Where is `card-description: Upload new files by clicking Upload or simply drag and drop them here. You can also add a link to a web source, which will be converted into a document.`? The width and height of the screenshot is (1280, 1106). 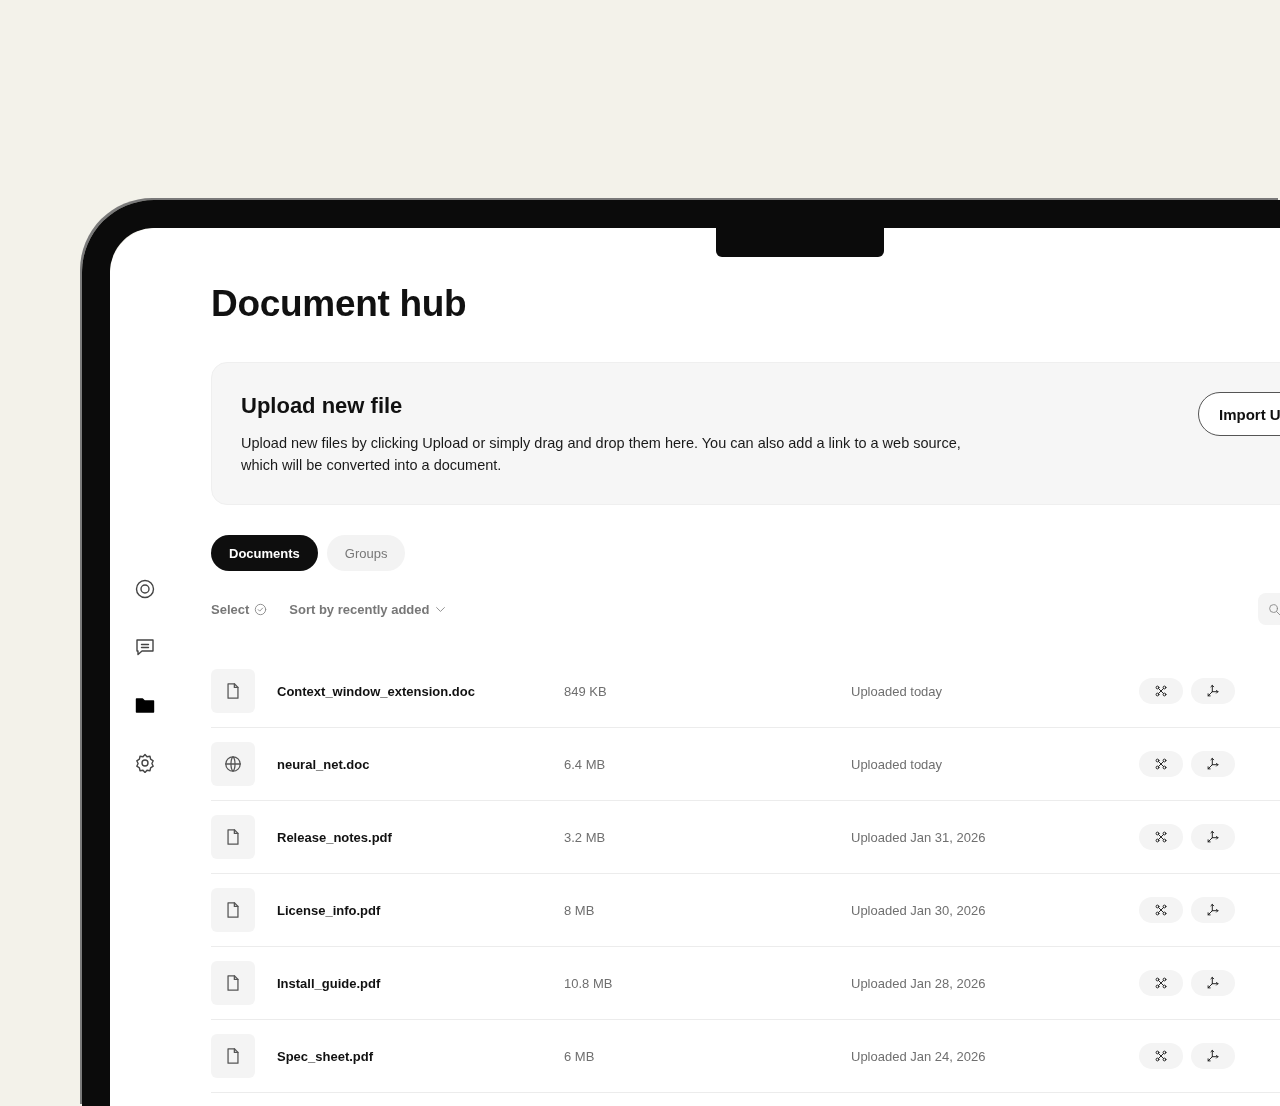
card-description: Upload new files by clicking Upload or simply drag and drop them here. You can also add a link to a web source, which will be converted into a document. is located at coordinates (601, 454).